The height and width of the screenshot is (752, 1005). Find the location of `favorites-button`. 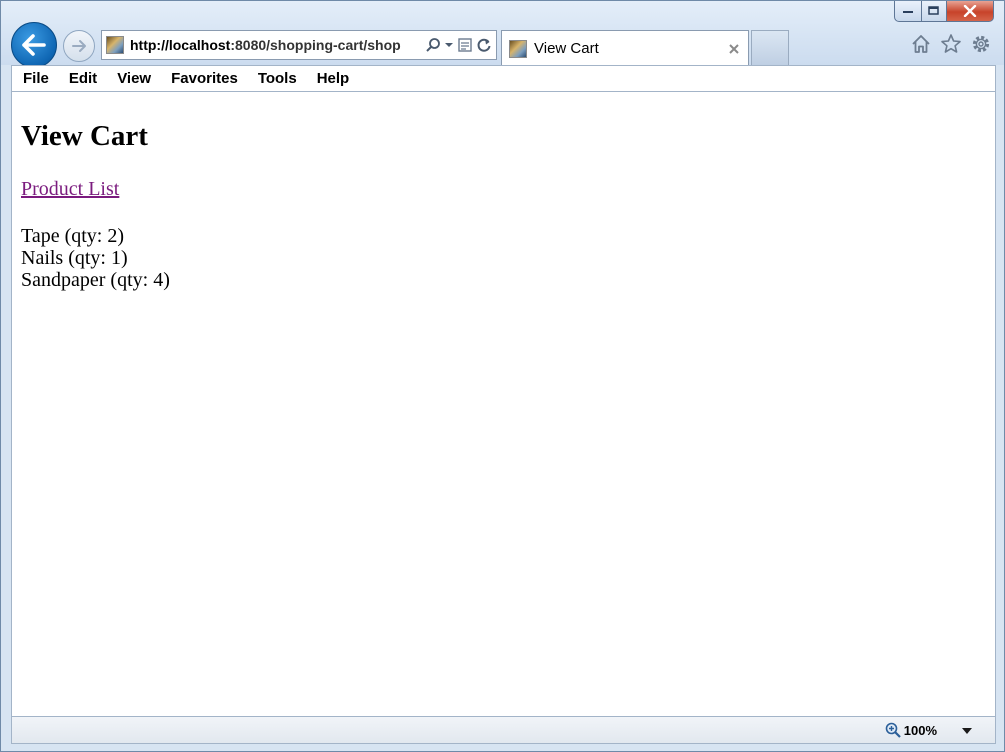

favorites-button is located at coordinates (951, 44).